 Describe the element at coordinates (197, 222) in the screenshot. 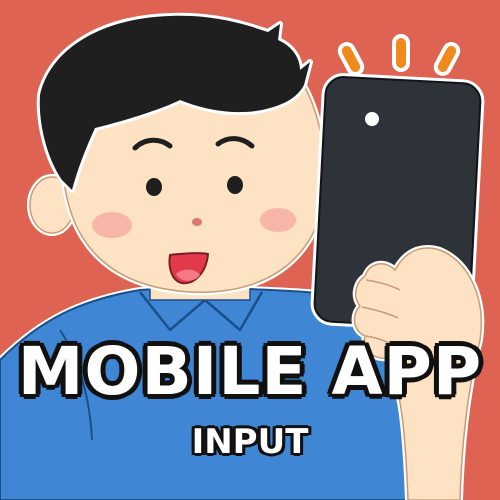

I see `nose` at that location.